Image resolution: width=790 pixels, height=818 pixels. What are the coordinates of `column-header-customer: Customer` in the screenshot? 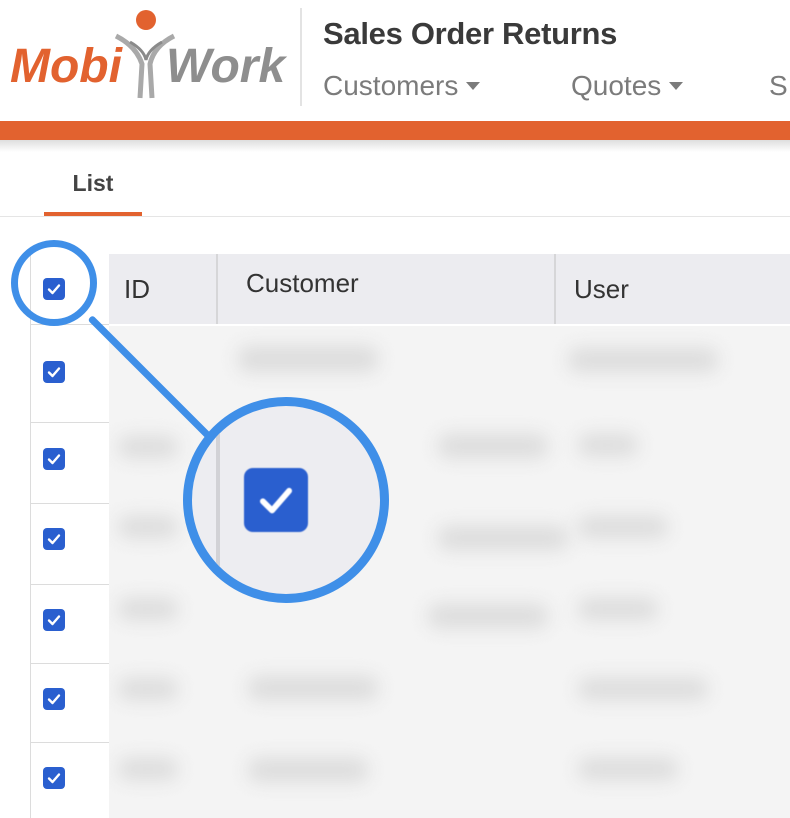 It's located at (302, 283).